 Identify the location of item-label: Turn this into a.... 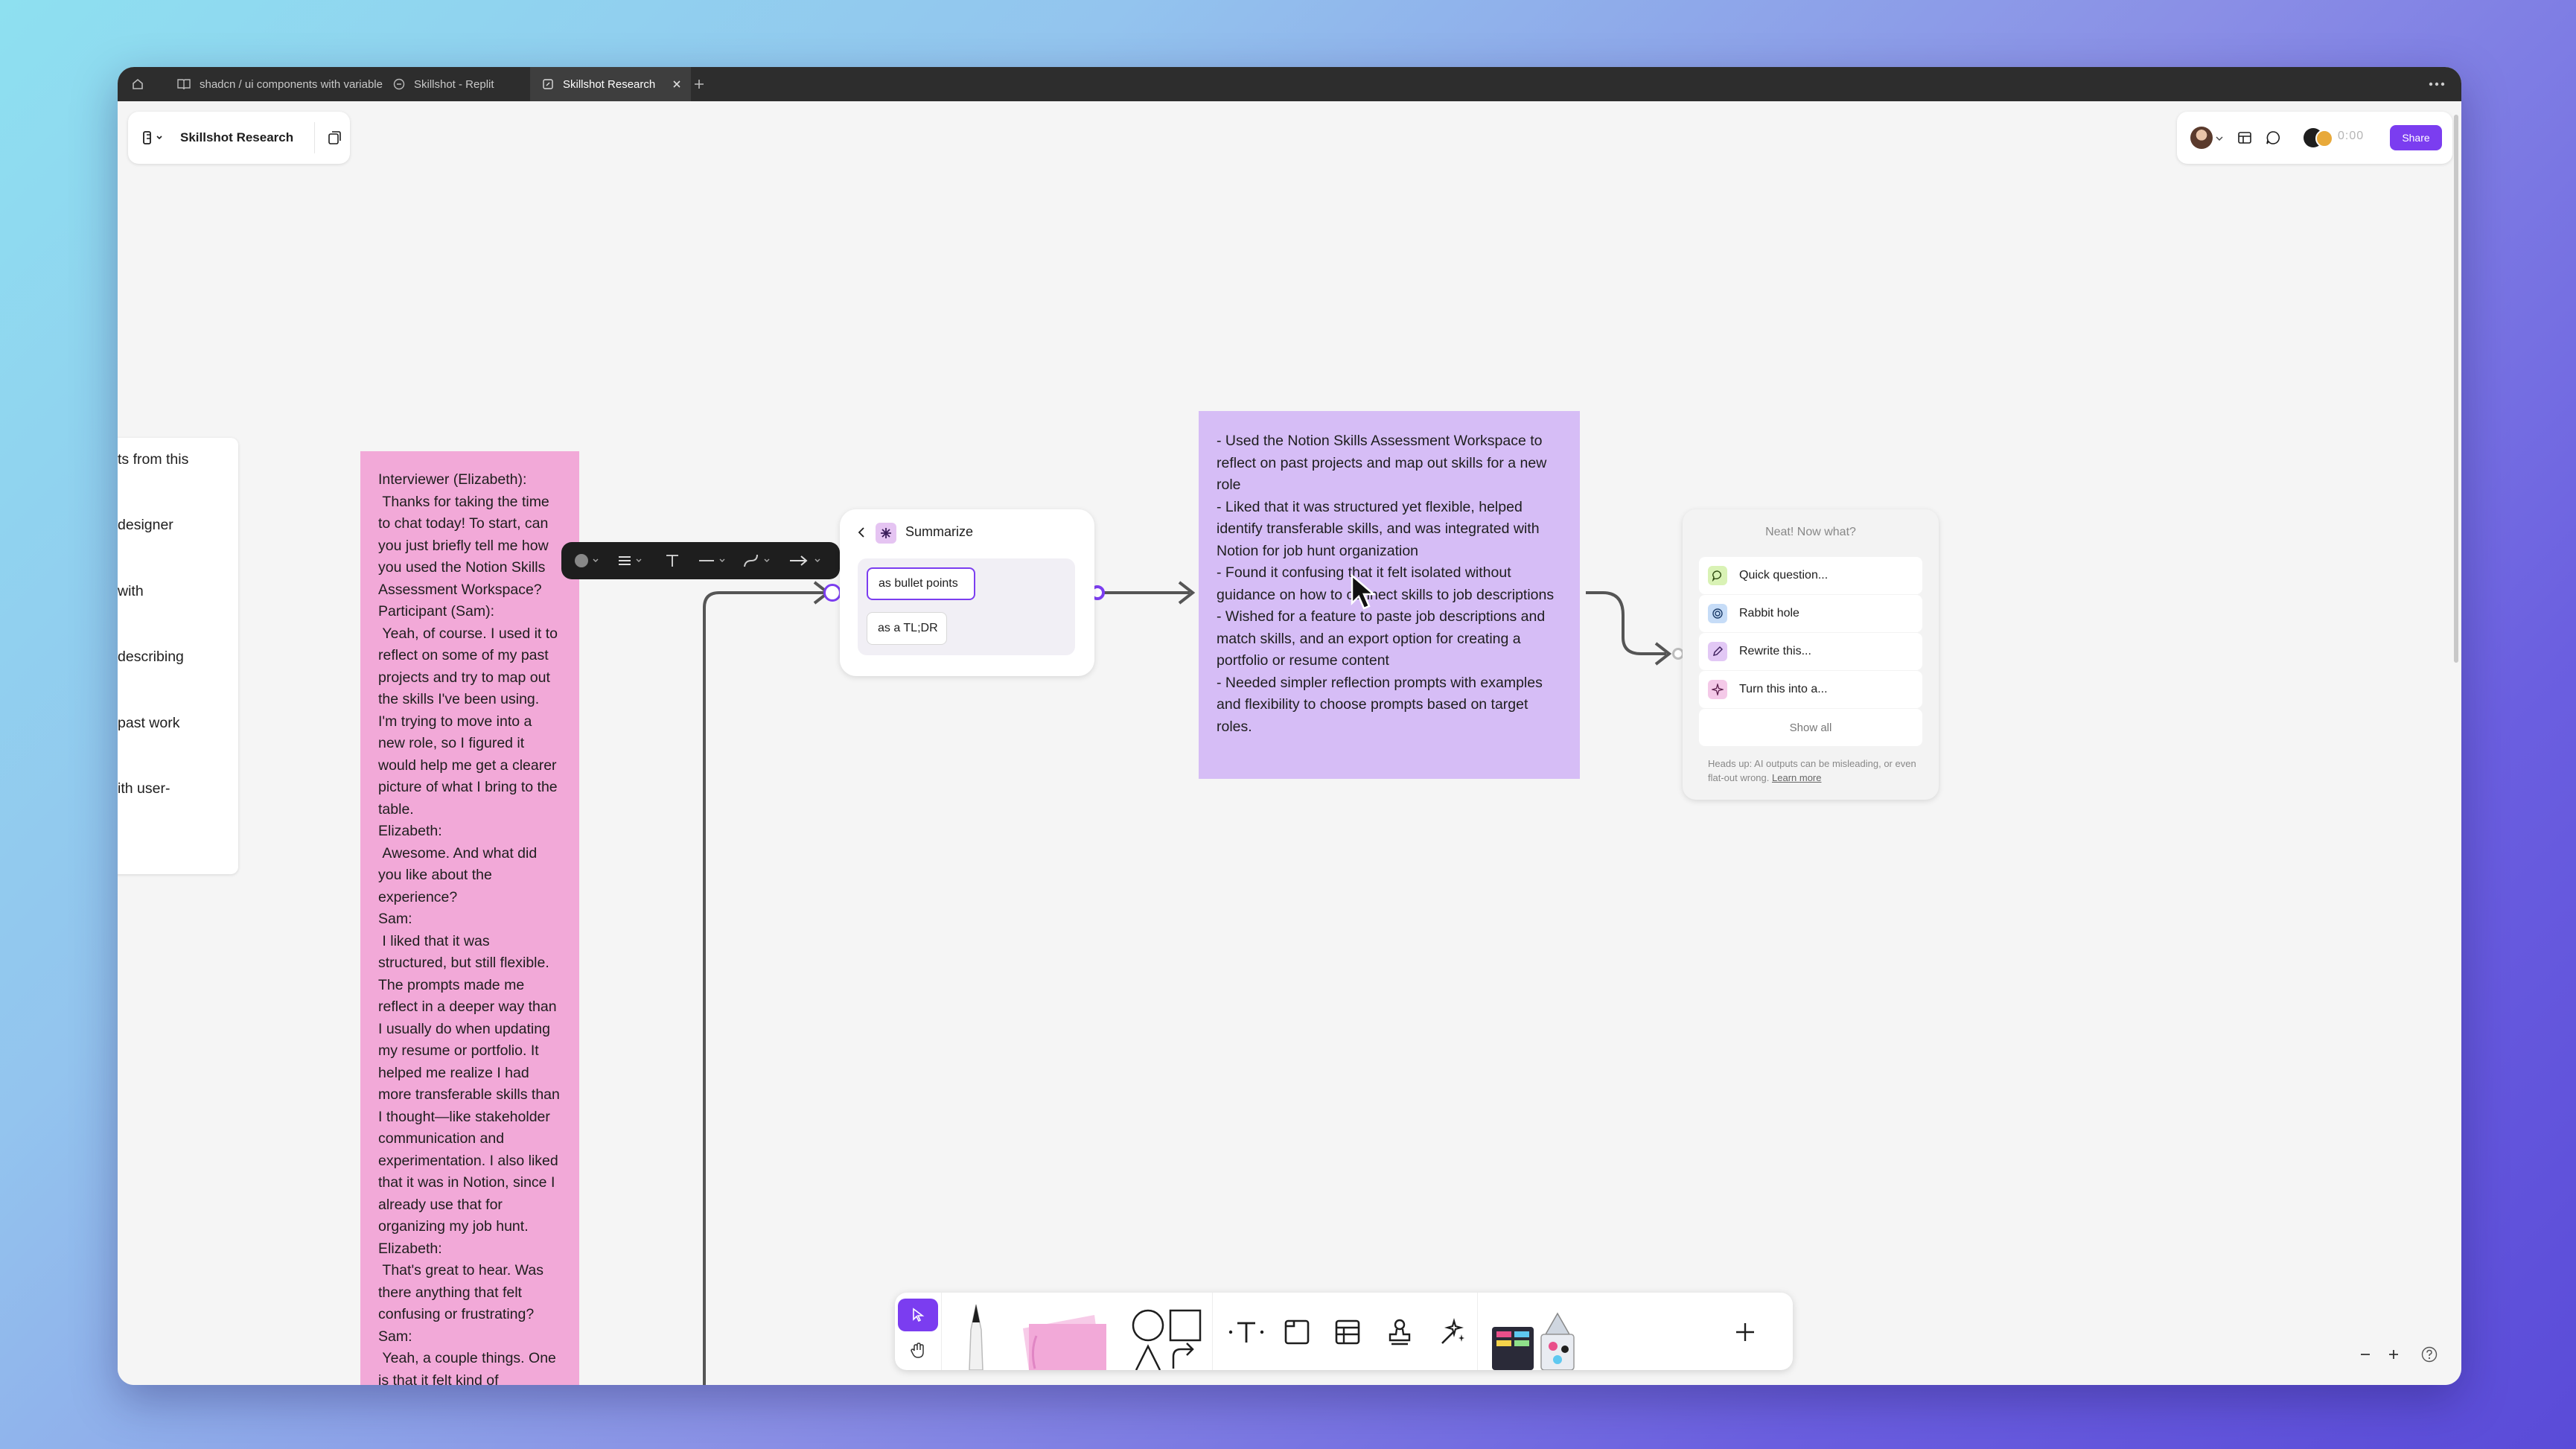
(1783, 689).